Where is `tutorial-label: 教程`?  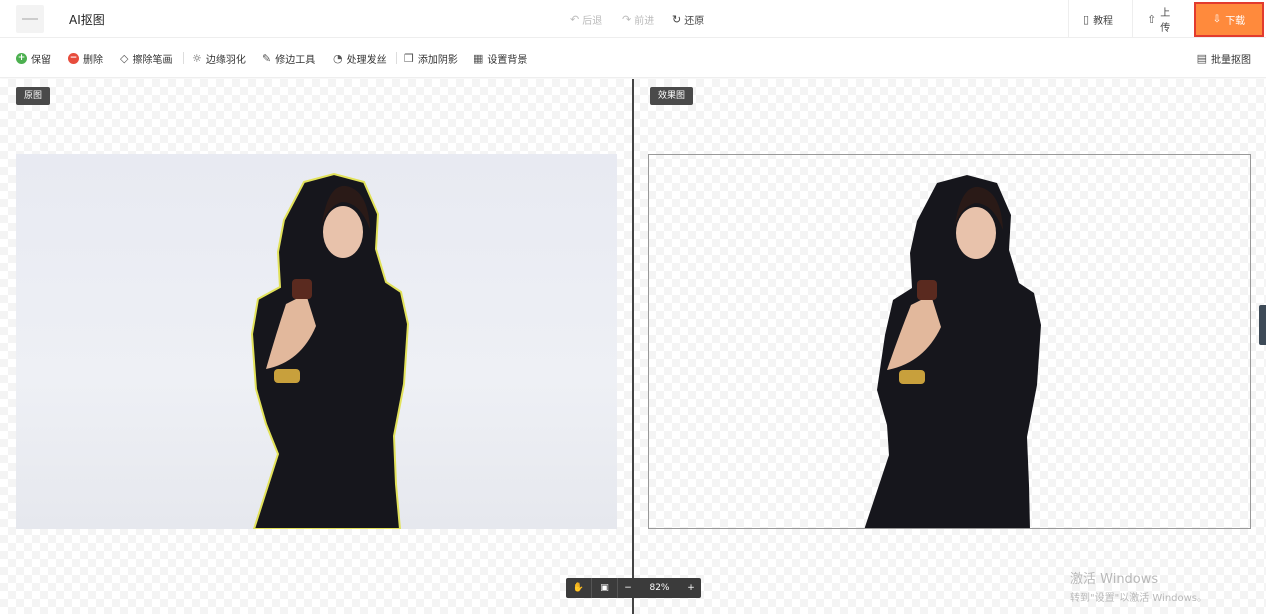
tutorial-label: 教程 is located at coordinates (1103, 21).